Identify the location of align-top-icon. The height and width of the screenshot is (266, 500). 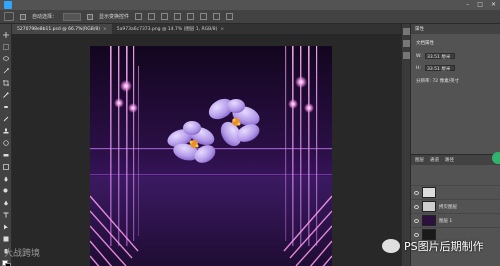
(178, 16).